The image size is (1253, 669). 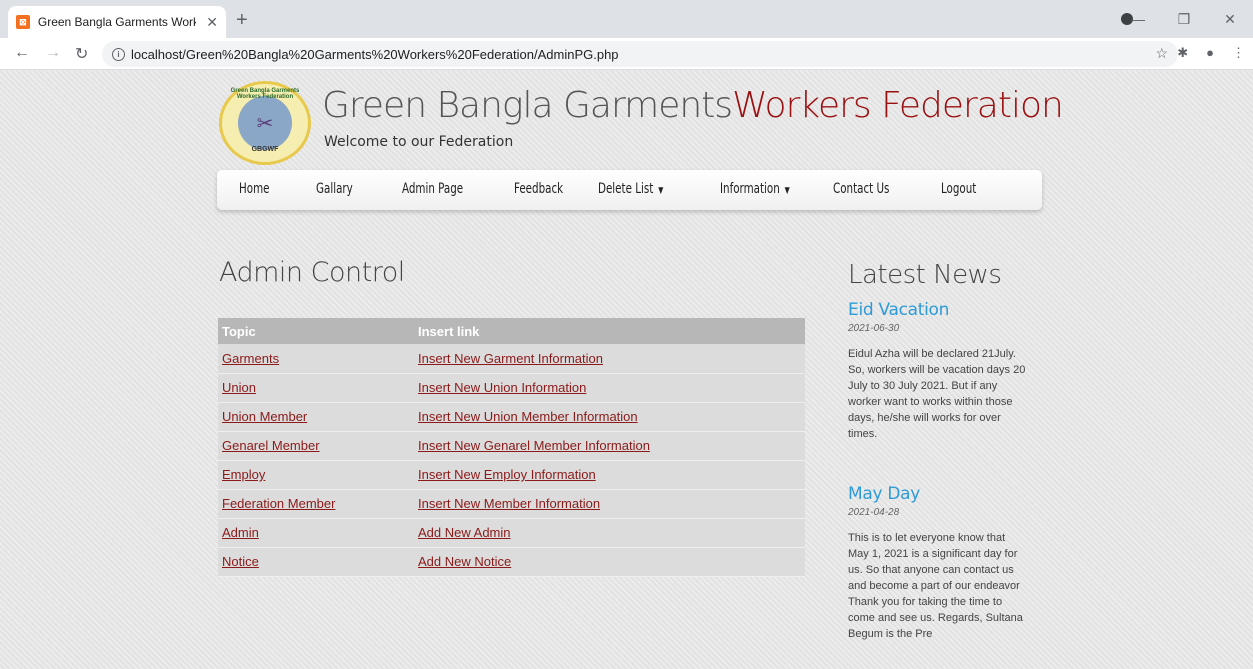 What do you see at coordinates (243, 474) in the screenshot?
I see `topic-link: Employ` at bounding box center [243, 474].